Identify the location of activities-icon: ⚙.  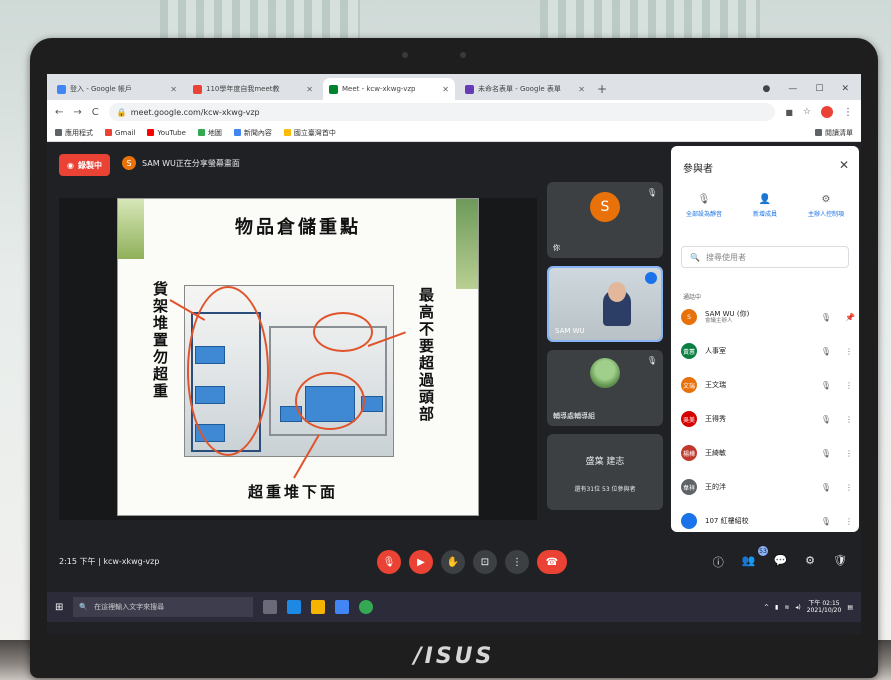
(810, 562).